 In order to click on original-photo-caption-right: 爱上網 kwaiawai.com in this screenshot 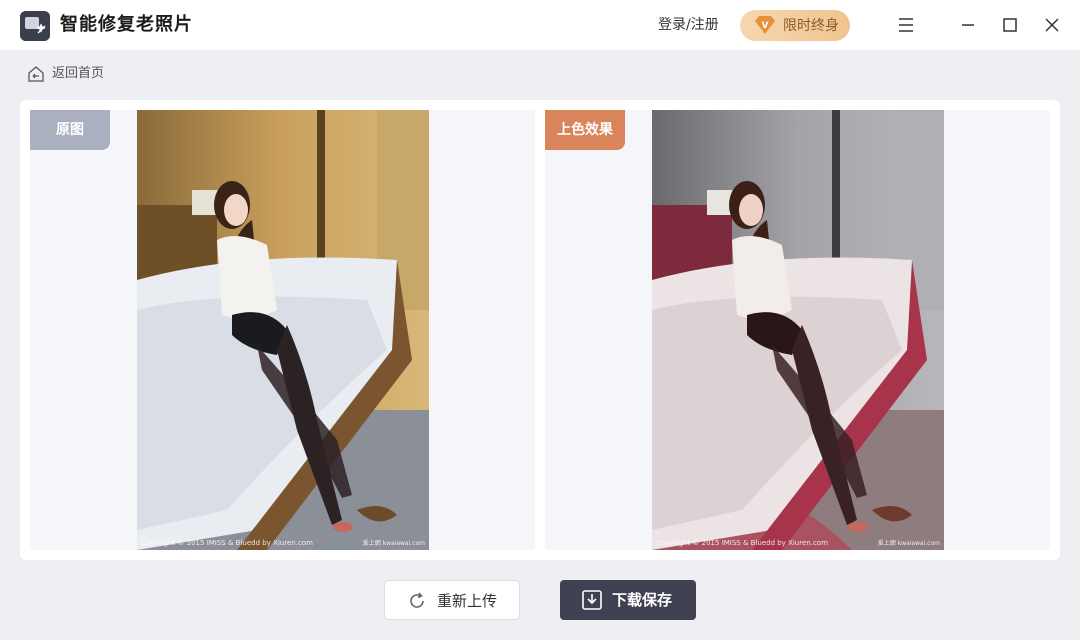, I will do `click(393, 543)`.